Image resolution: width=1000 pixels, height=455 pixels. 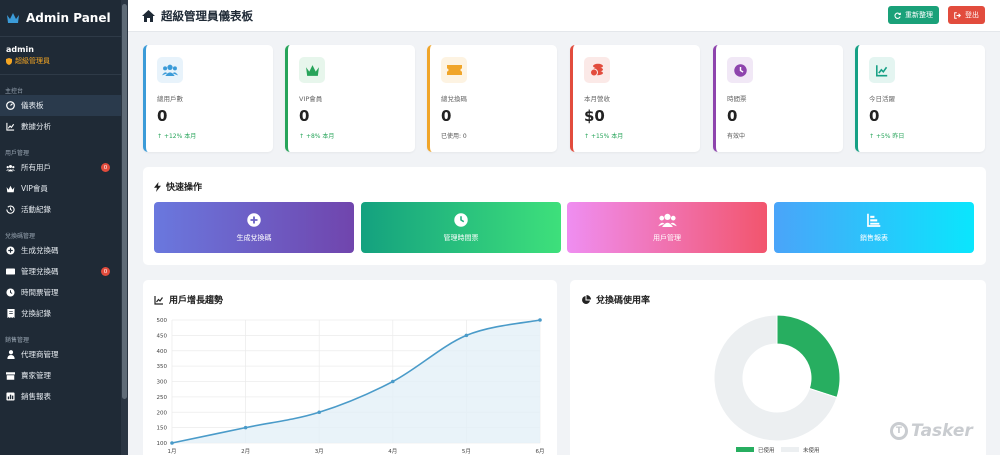 I want to click on sidebar-scrollbar, so click(x=124, y=227).